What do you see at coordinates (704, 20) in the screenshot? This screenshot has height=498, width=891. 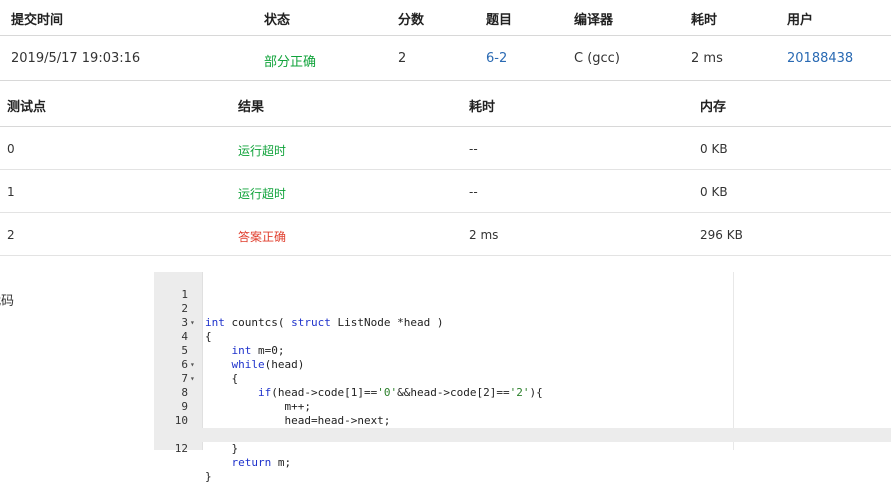 I see `header-elapsed: 耗时` at bounding box center [704, 20].